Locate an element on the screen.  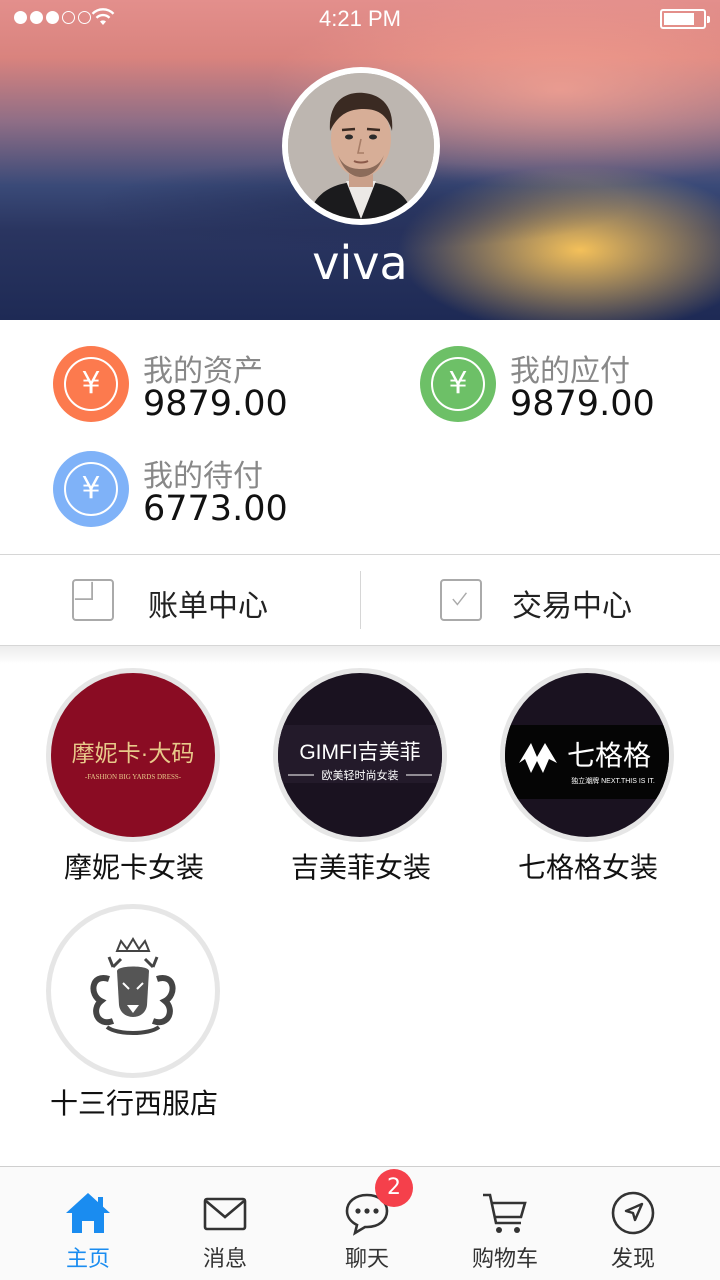
username: viva is located at coordinates (360, 263).